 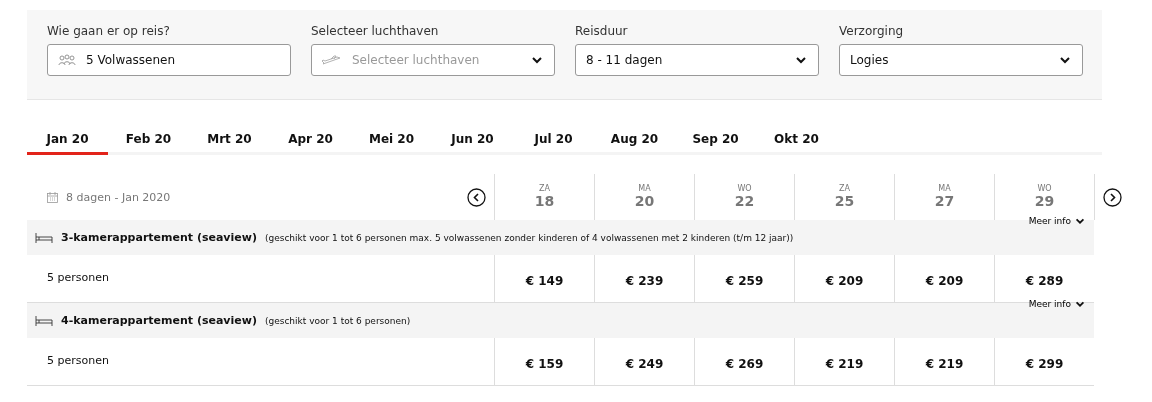 I want to click on day-number: 27, so click(x=944, y=201).